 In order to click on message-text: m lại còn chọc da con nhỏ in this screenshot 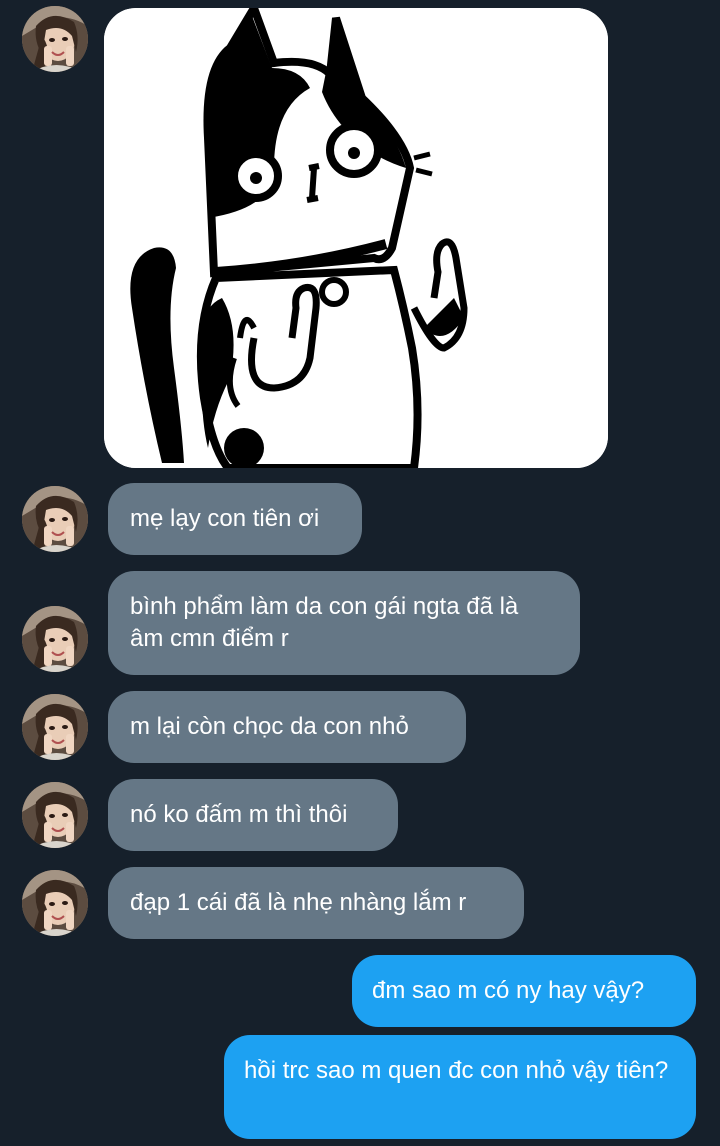, I will do `click(269, 726)`.